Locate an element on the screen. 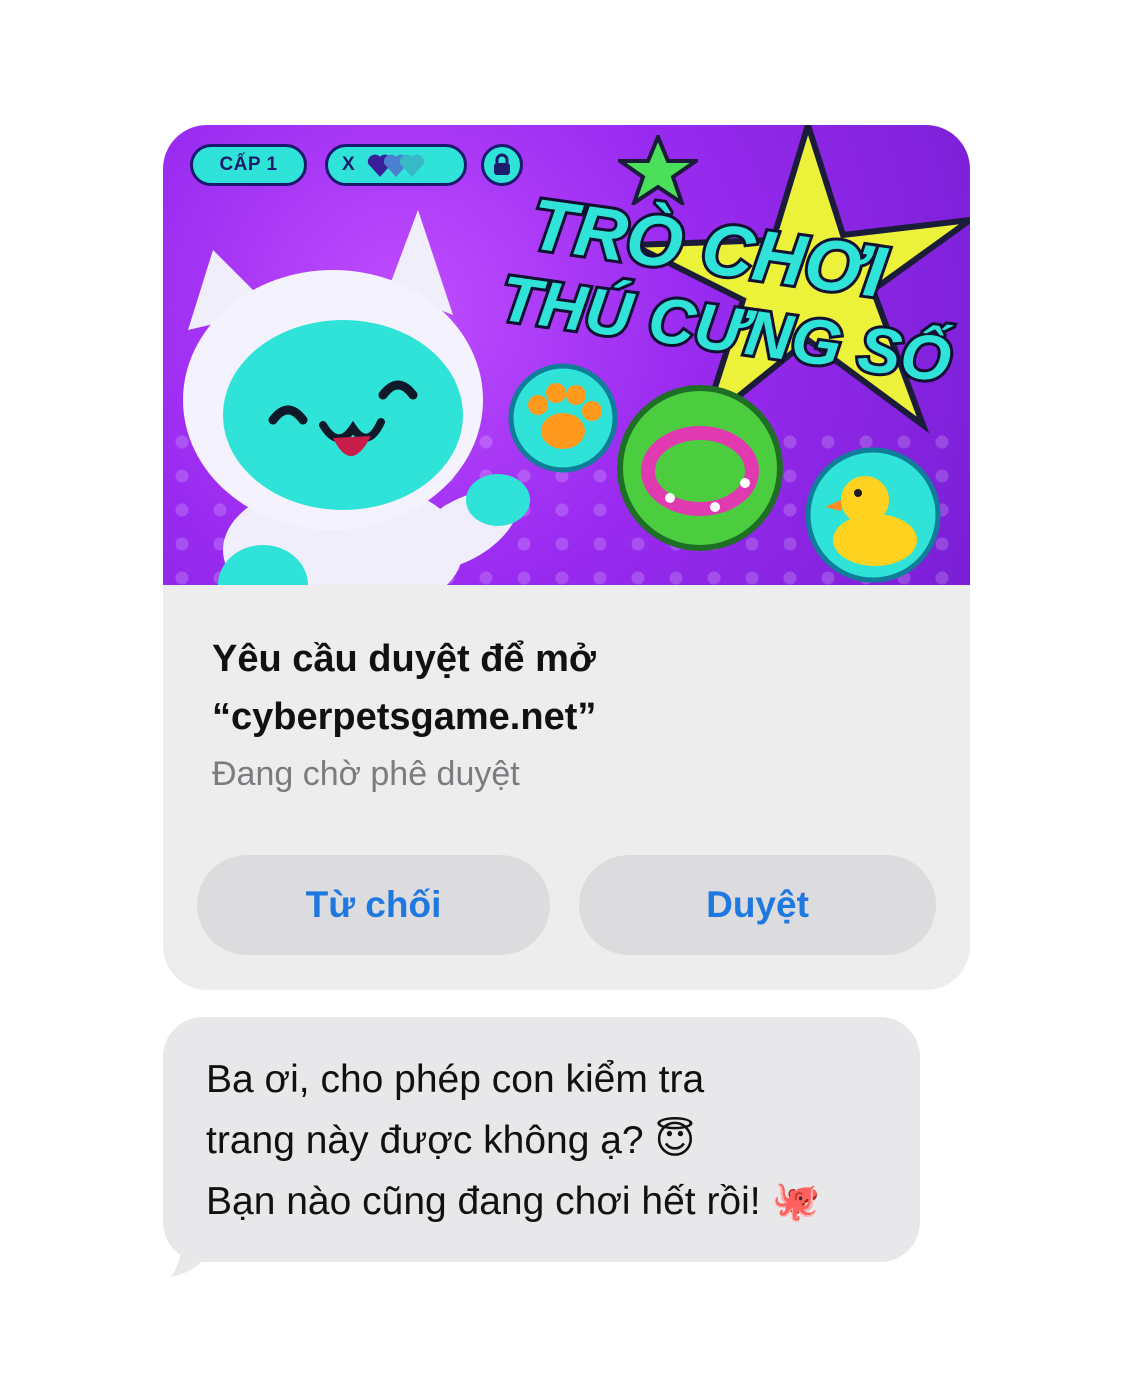 This screenshot has height=1384, width=1136. duck-icon is located at coordinates (873, 515).